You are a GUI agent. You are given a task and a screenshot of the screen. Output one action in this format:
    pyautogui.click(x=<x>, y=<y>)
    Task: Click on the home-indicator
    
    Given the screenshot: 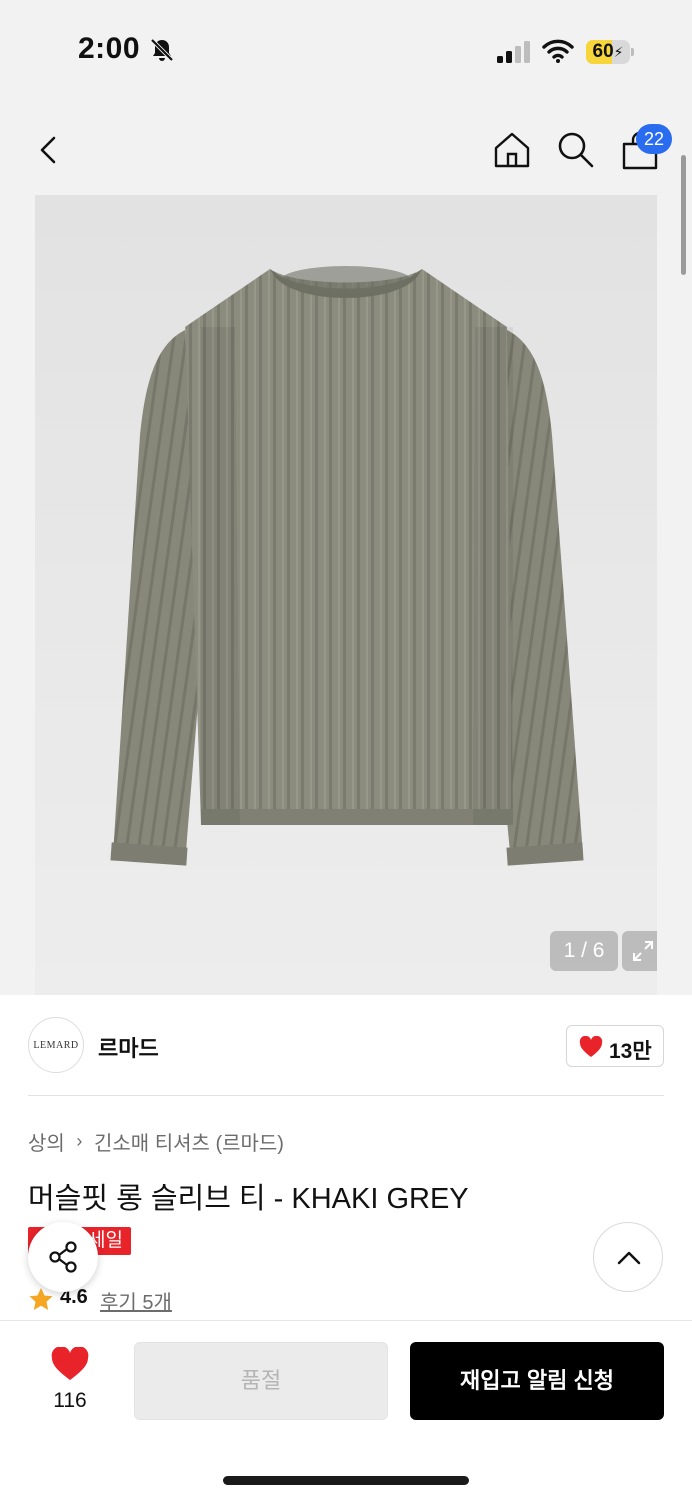 What is the action you would take?
    pyautogui.click(x=346, y=1480)
    